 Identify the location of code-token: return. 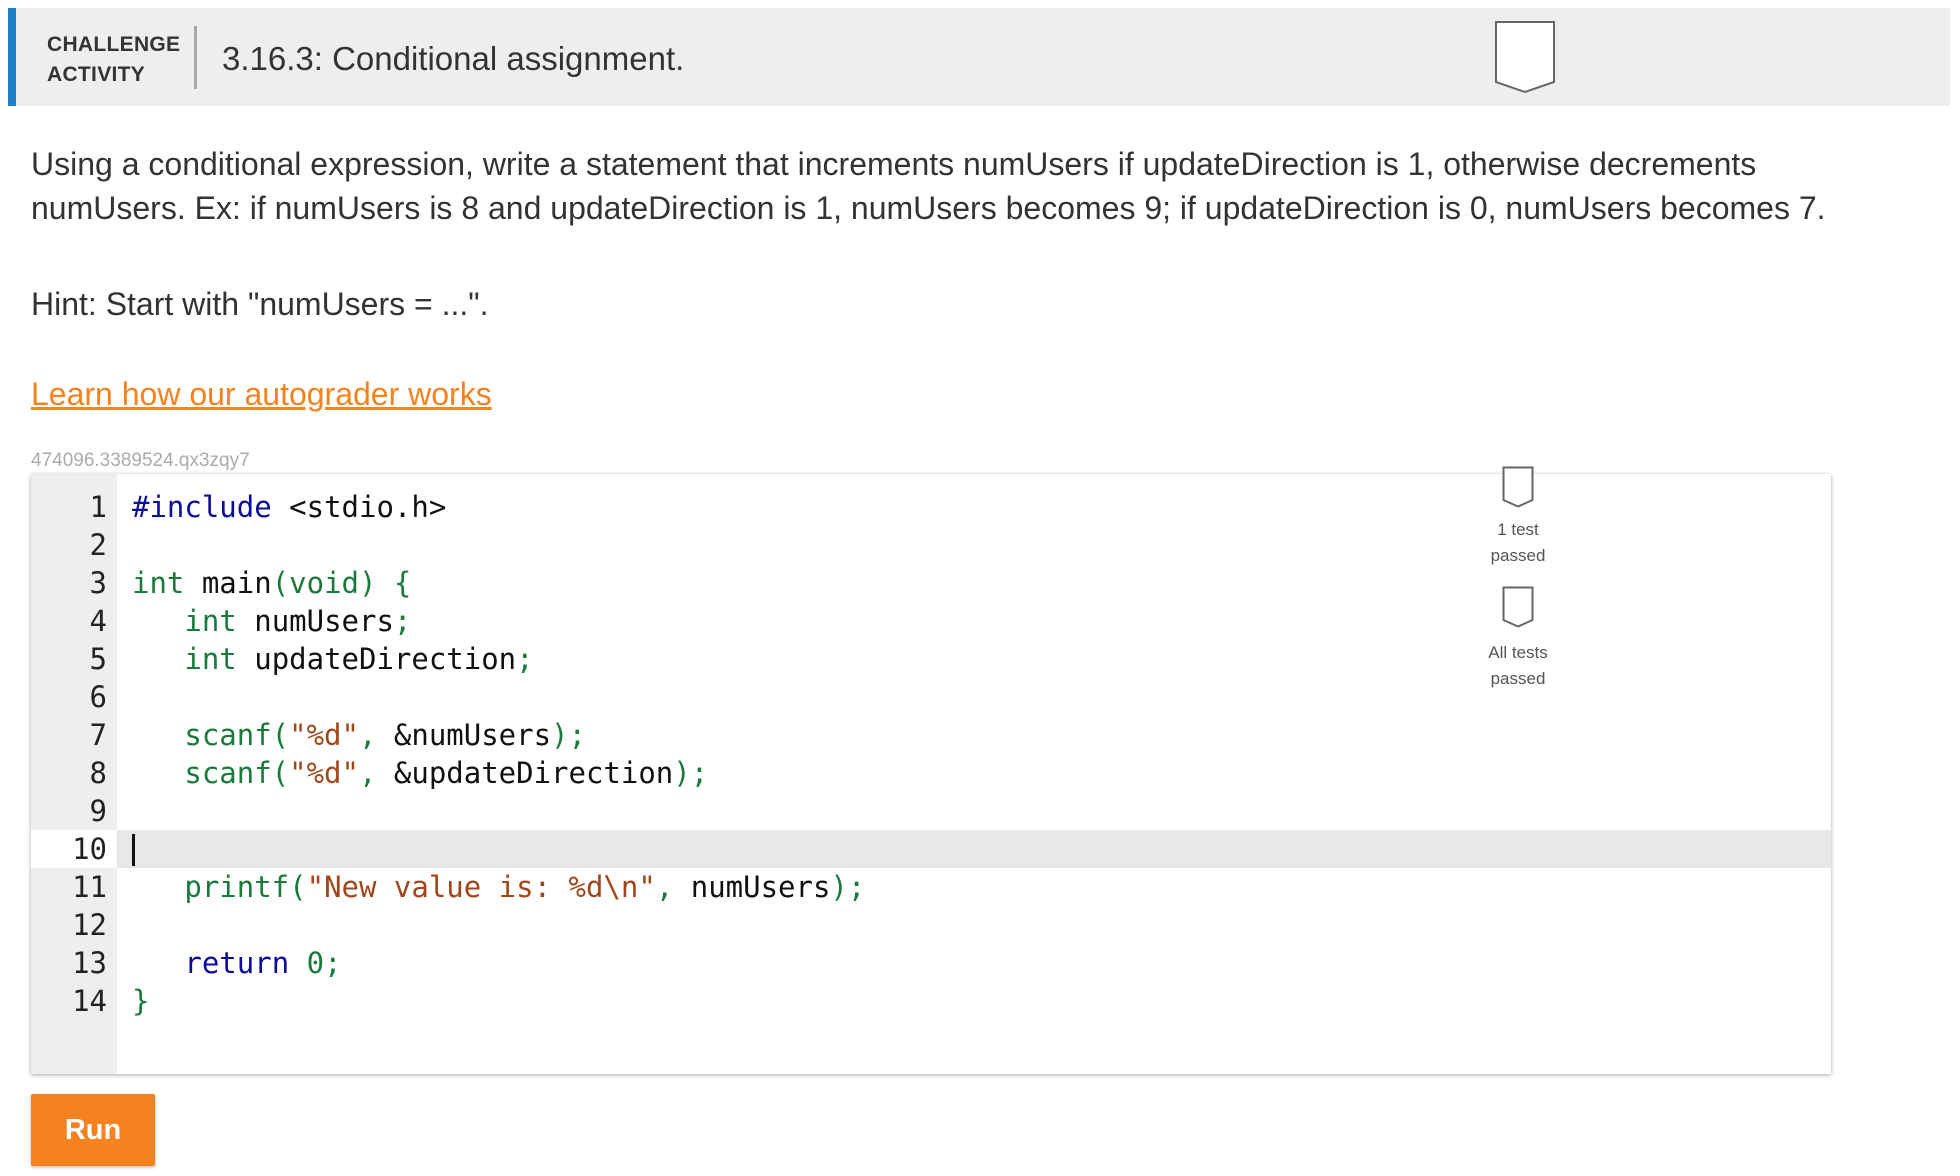
(237, 963).